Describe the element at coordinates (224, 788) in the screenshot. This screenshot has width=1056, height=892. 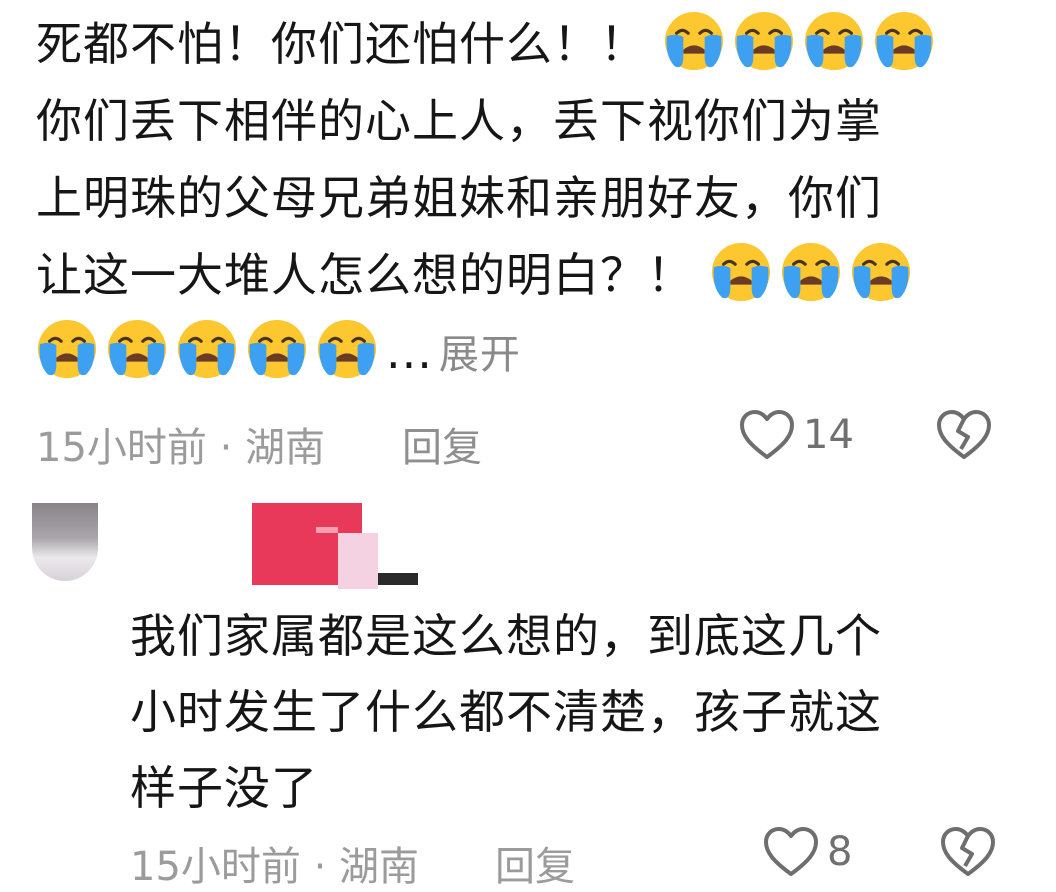
I see `comment-line: 样子没了` at that location.